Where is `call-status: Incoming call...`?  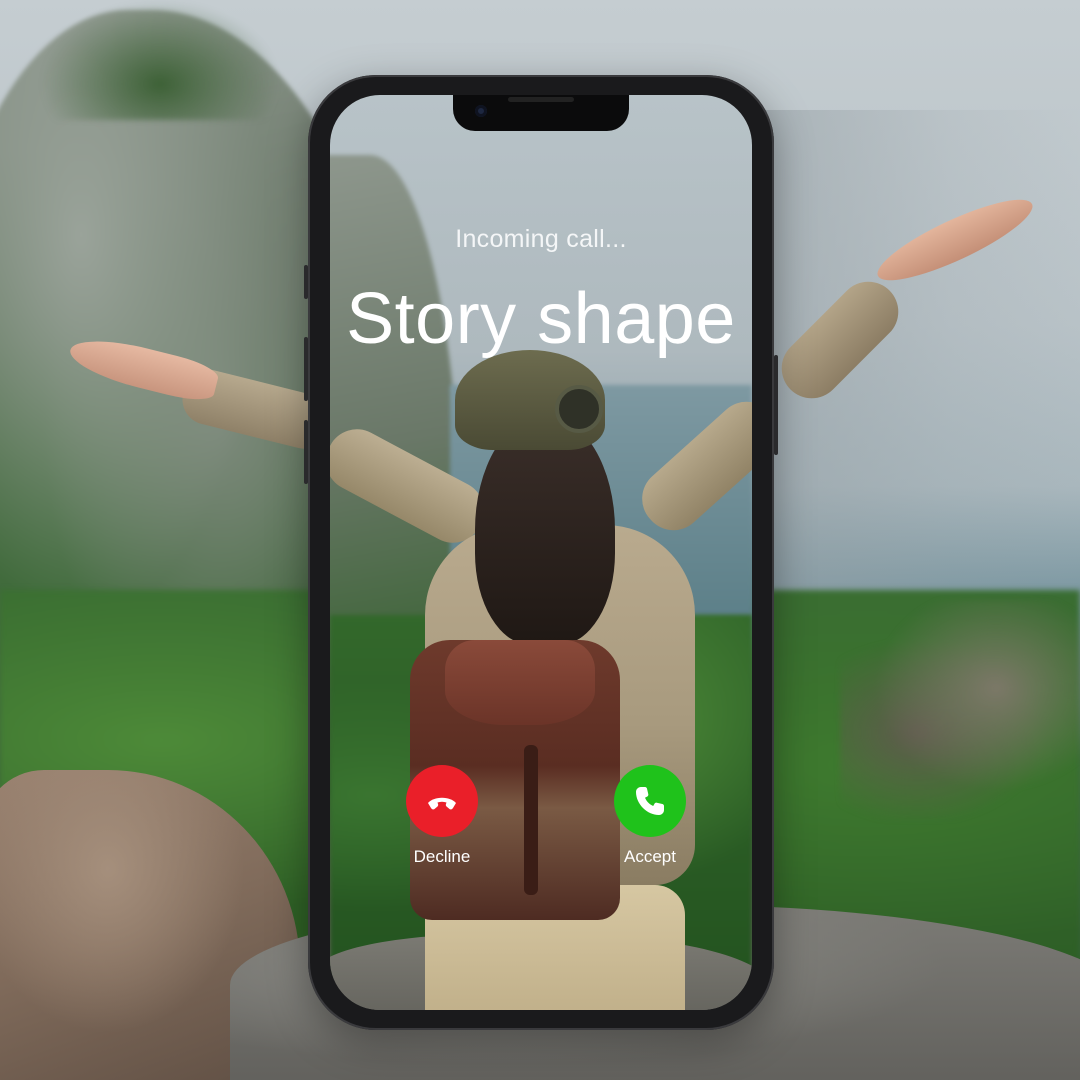
call-status: Incoming call... is located at coordinates (541, 239).